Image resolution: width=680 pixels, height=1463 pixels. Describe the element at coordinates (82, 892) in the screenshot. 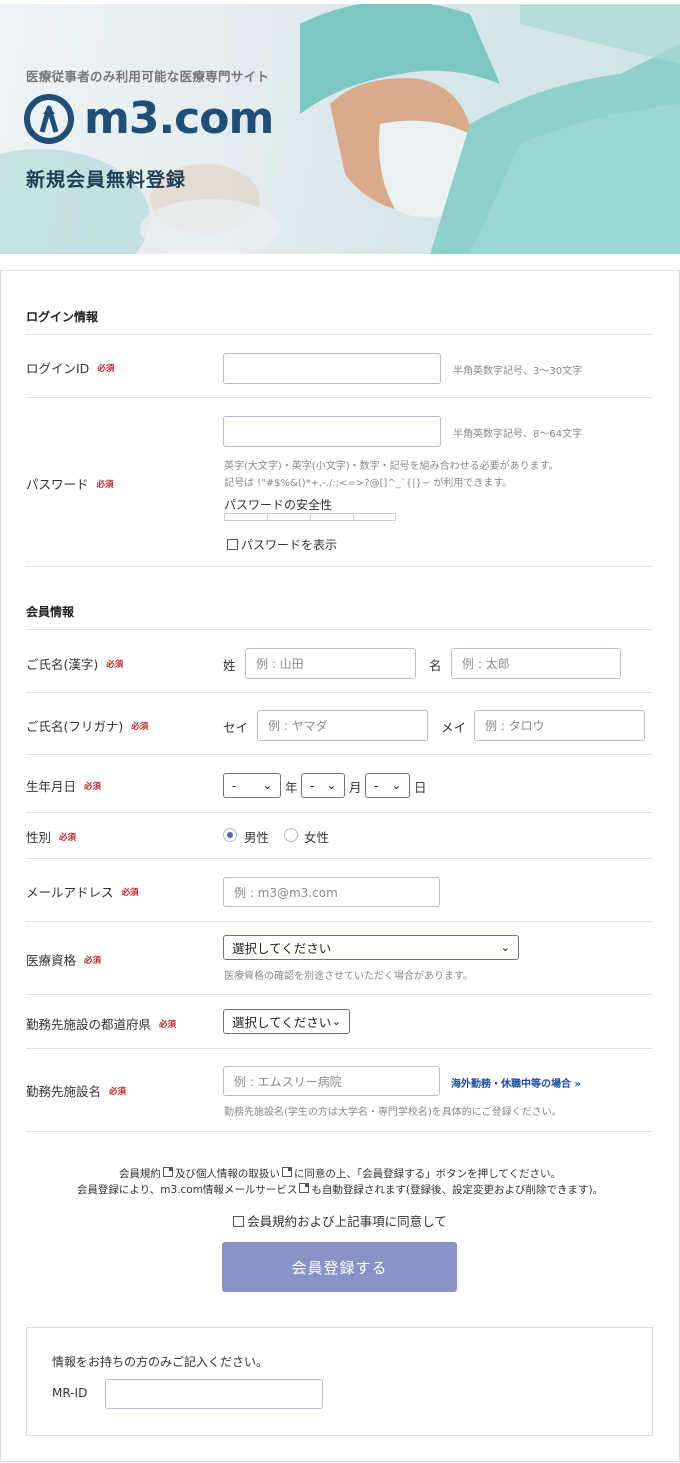

I see `email-label: メールアドレス 必須` at that location.